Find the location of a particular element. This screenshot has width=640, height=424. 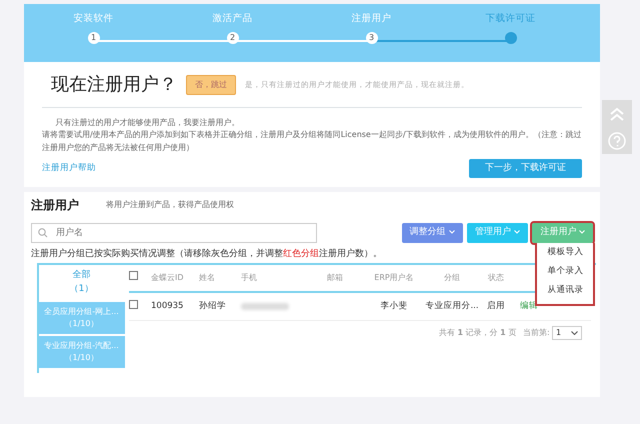

step-marker: 2 is located at coordinates (232, 38).